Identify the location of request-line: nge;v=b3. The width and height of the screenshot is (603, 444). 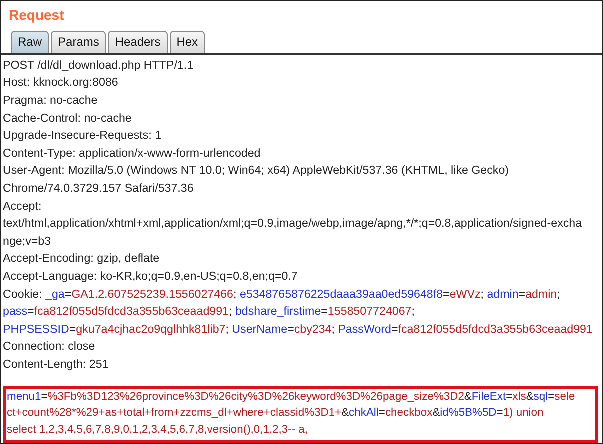
(27, 242).